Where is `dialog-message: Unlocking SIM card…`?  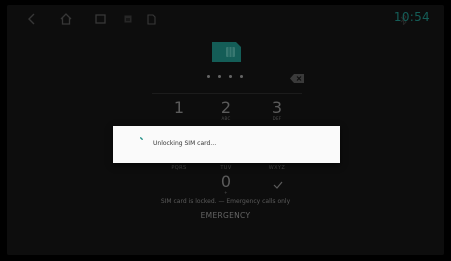 dialog-message: Unlocking SIM card… is located at coordinates (185, 143).